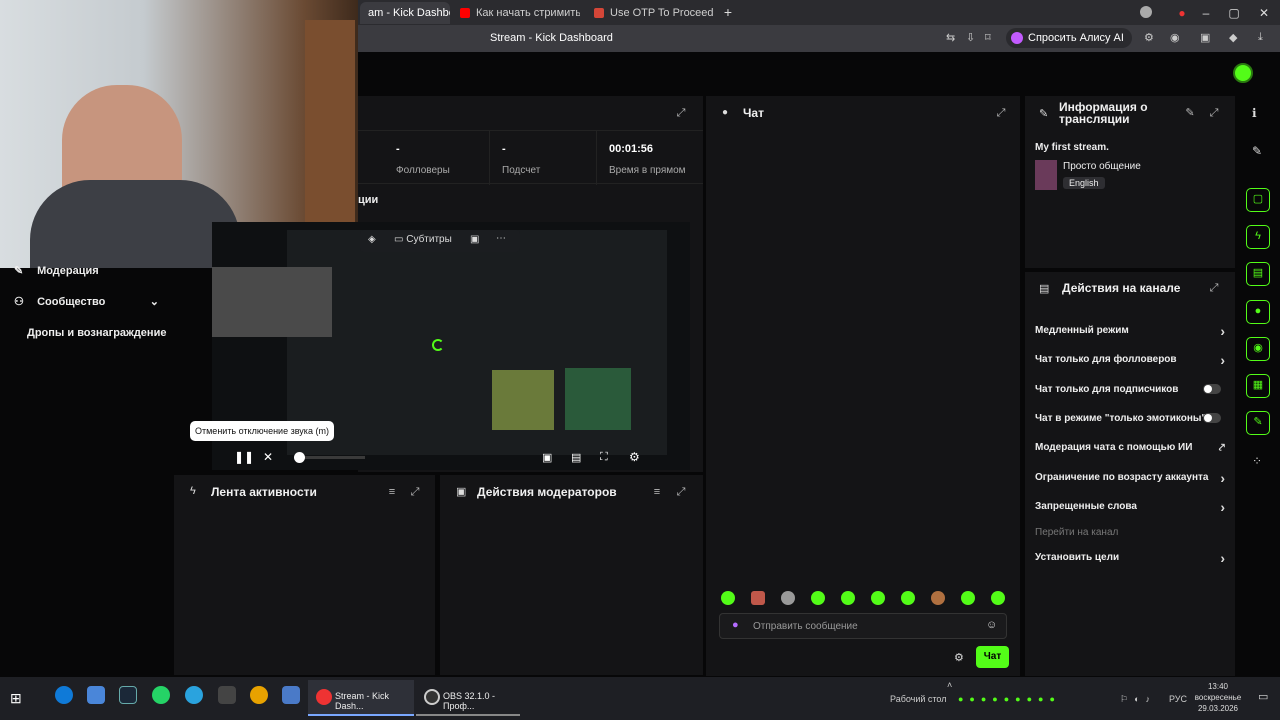 The image size is (1280, 720). What do you see at coordinates (96, 695) in the screenshot?
I see `store-icon` at bounding box center [96, 695].